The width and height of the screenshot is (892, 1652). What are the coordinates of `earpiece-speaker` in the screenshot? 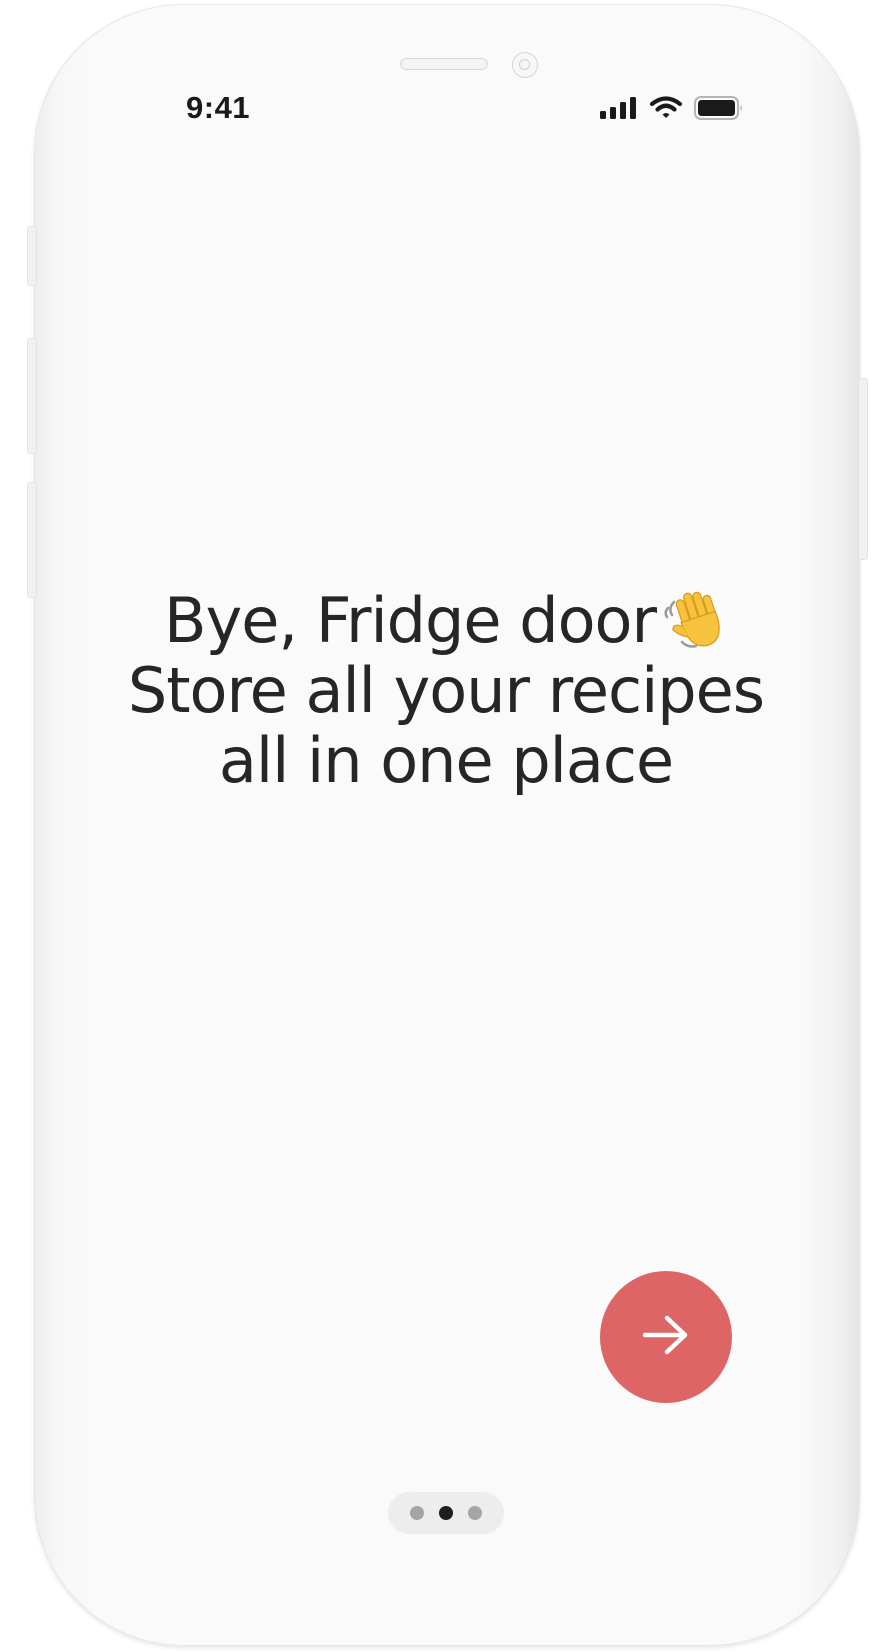 It's located at (444, 64).